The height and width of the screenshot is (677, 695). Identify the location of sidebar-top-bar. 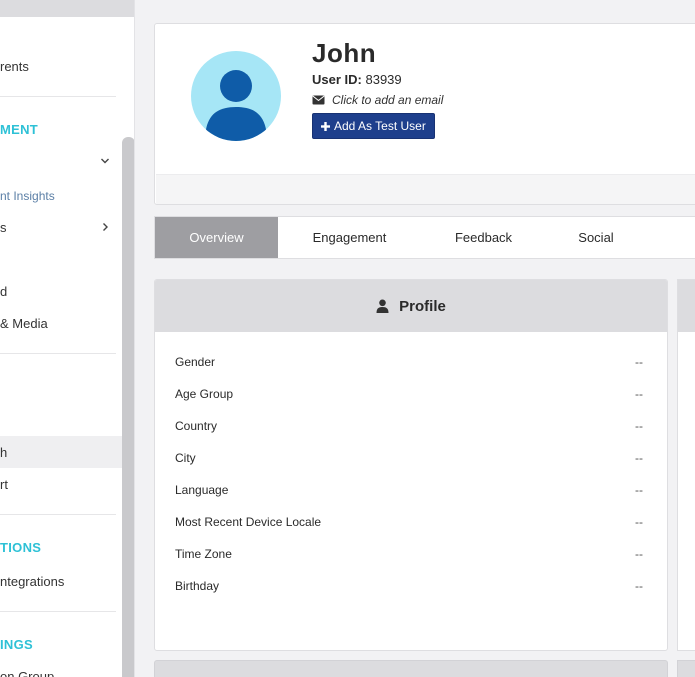
(67, 8).